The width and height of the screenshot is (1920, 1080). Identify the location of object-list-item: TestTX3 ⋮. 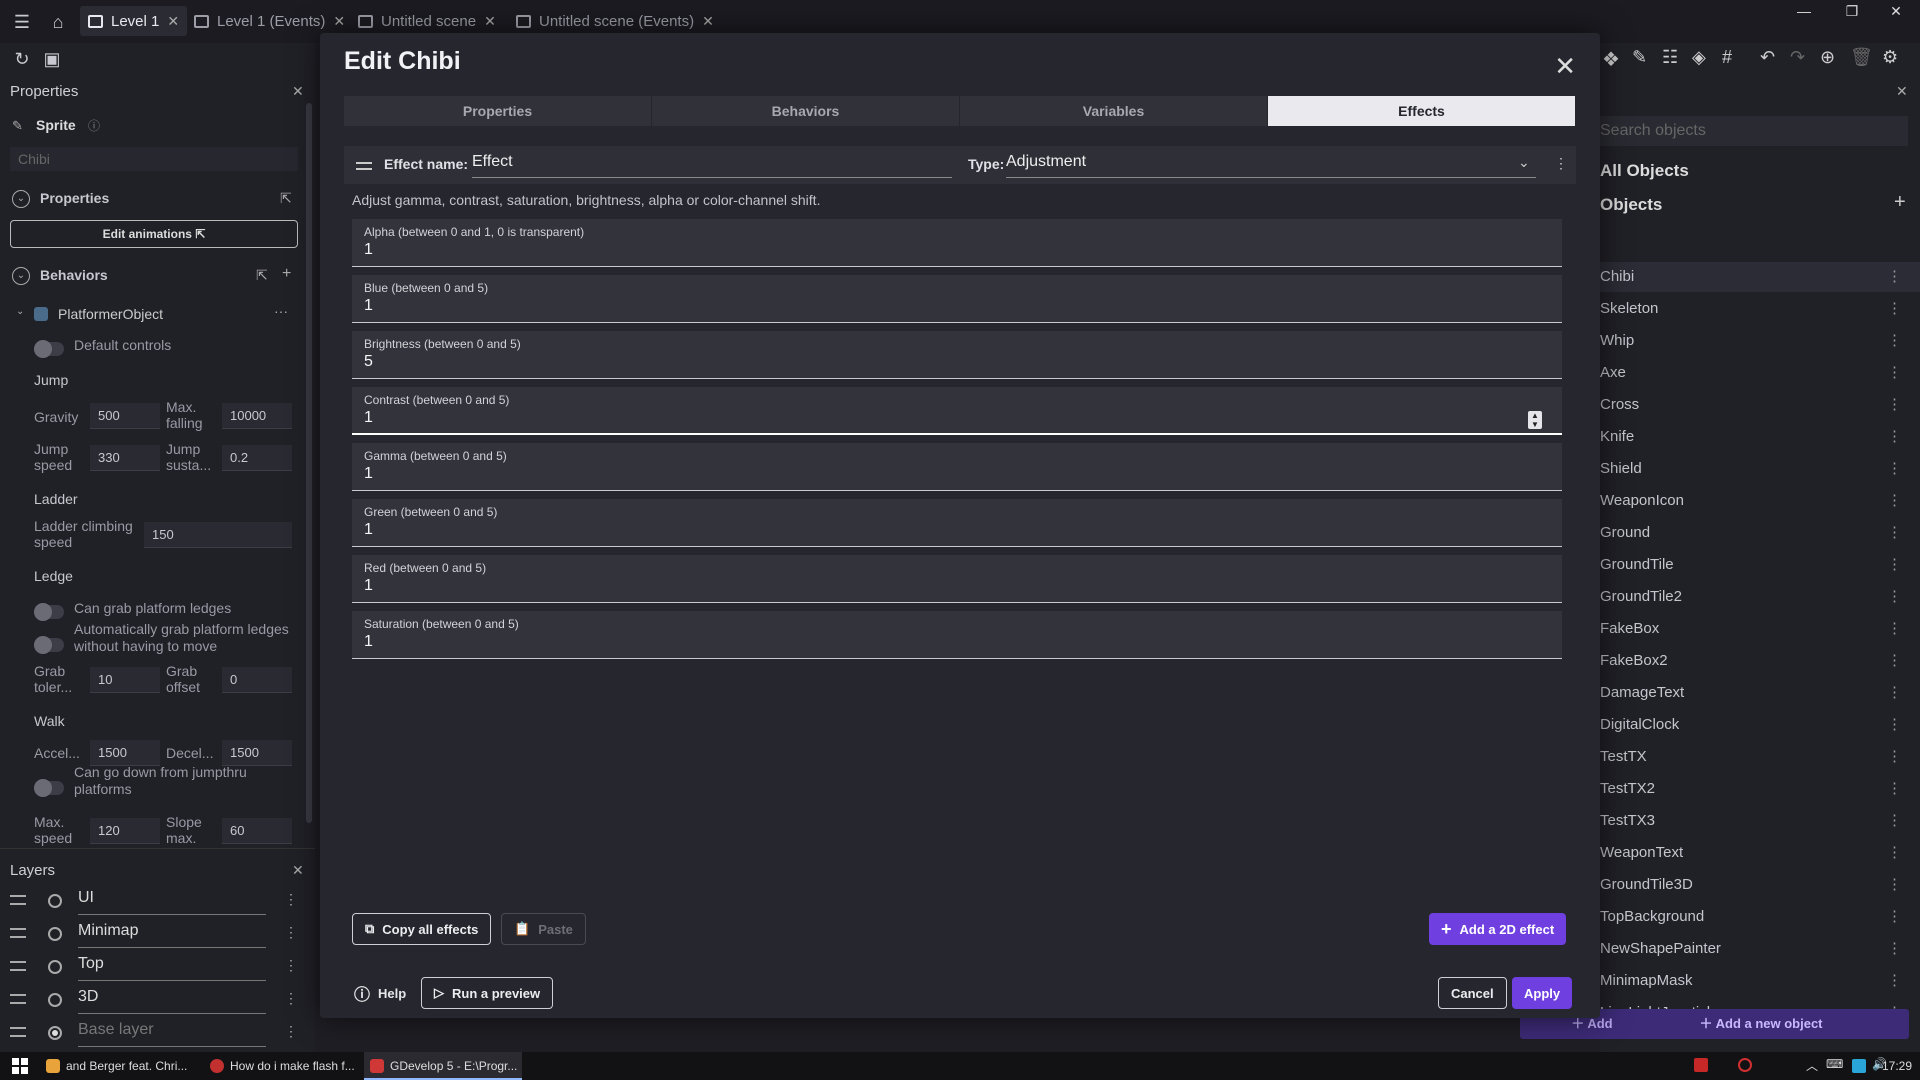
(1760, 821).